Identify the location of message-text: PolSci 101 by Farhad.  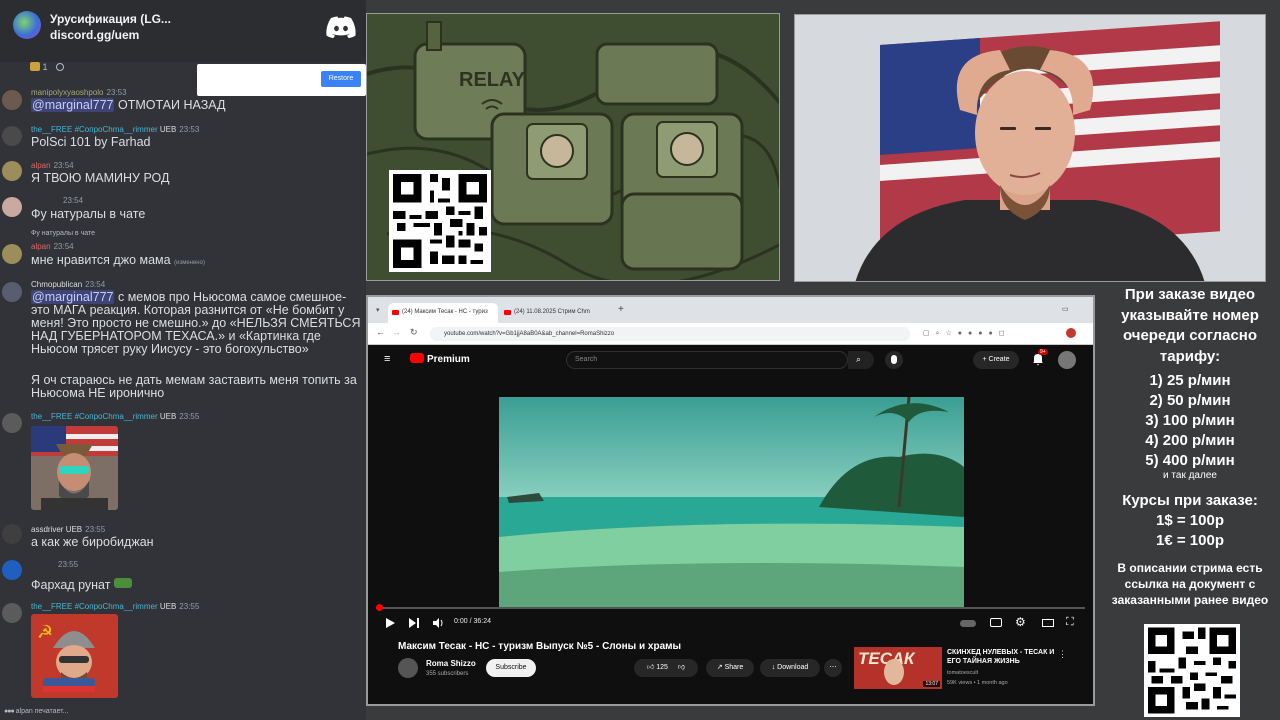
(91, 142).